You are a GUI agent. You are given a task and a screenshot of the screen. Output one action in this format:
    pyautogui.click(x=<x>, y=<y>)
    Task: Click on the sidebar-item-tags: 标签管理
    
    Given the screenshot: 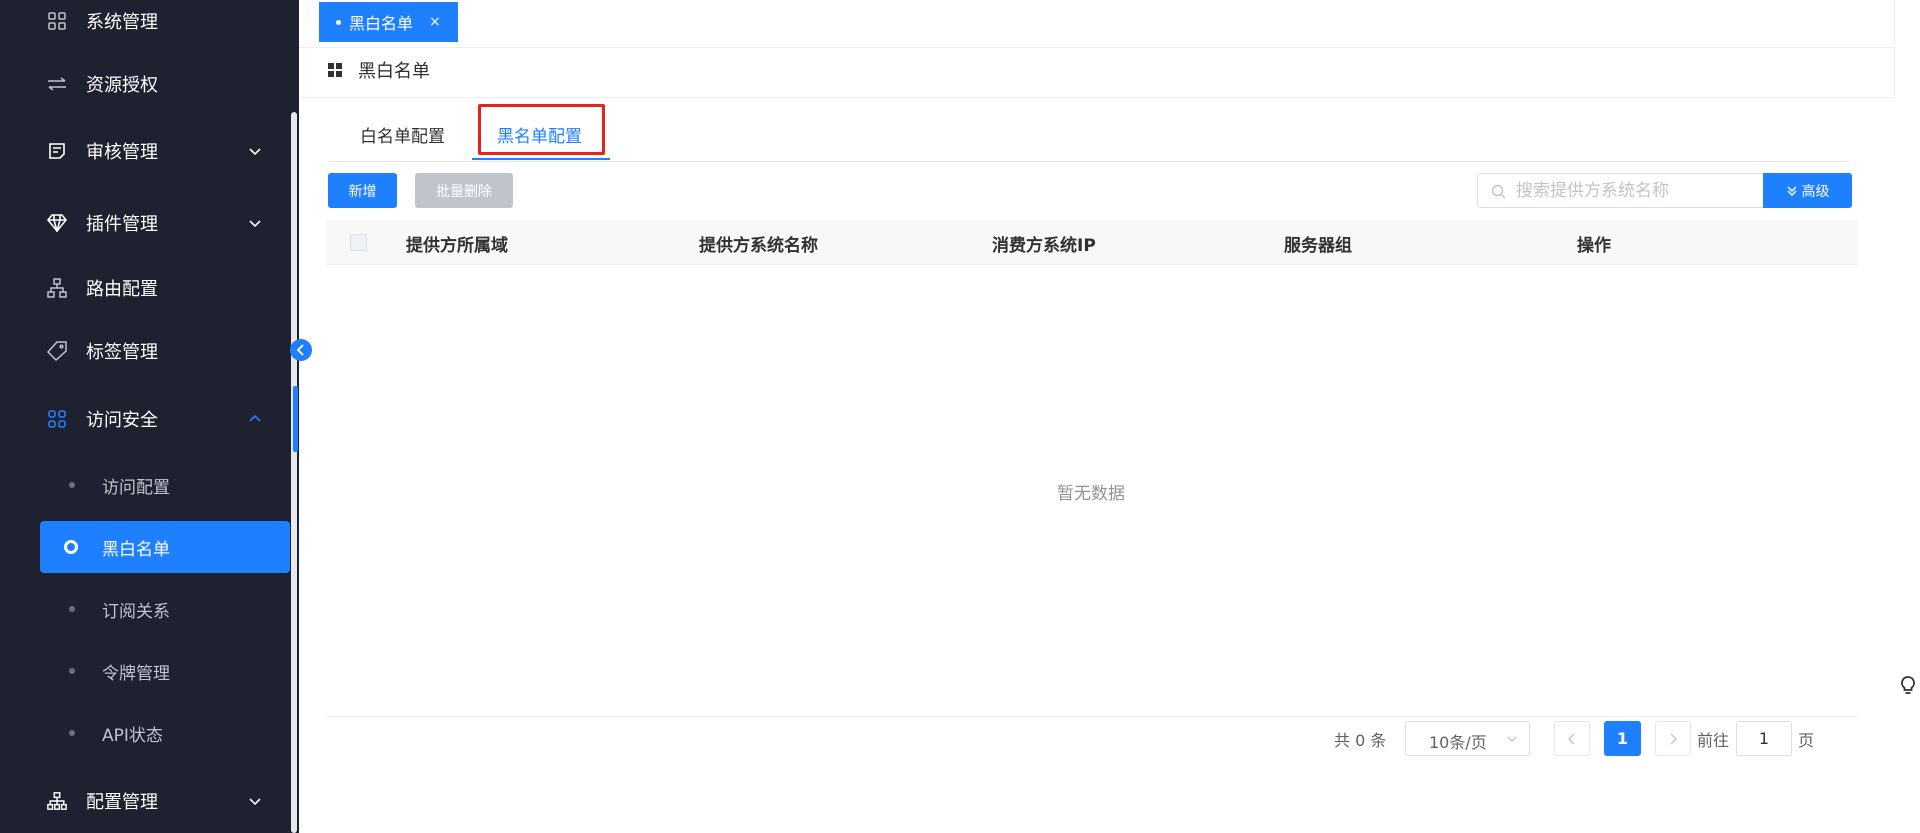 What is the action you would take?
    pyautogui.click(x=145, y=351)
    